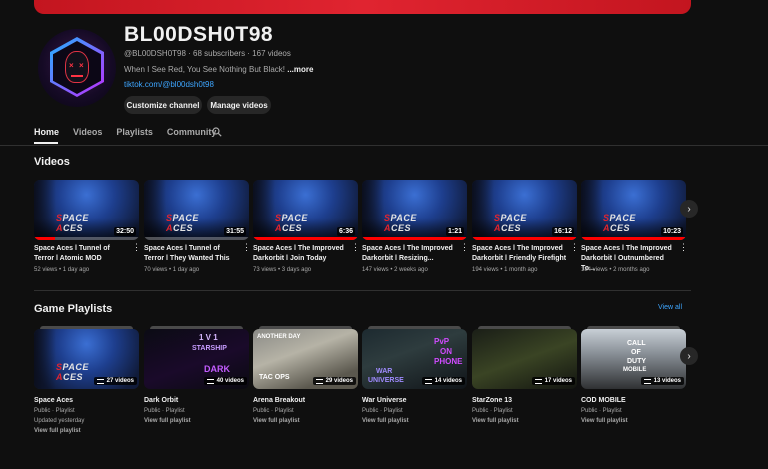  Describe the element at coordinates (384, 400) in the screenshot. I see `playlist-title: War Universe` at that location.